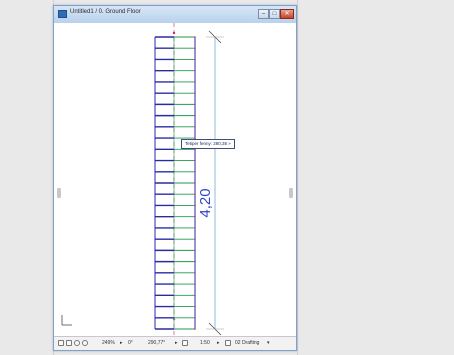  Describe the element at coordinates (69, 343) in the screenshot. I see `redo-icon` at that location.